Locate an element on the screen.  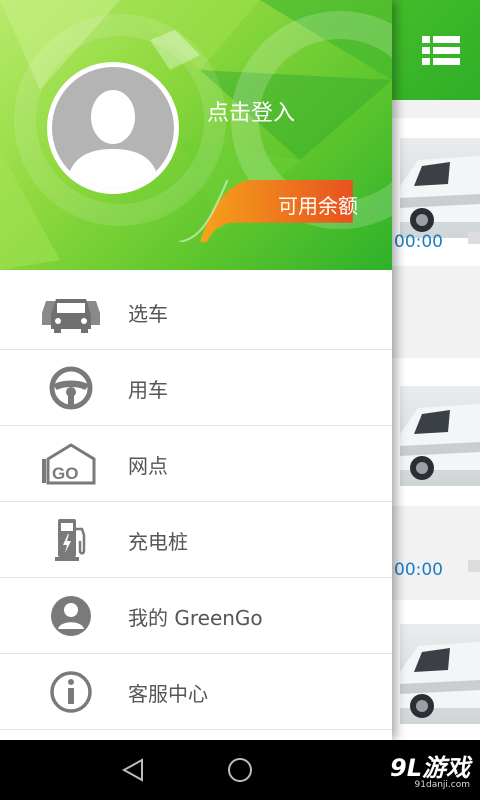
menu-item-use-car: 用车 is located at coordinates (196, 388).